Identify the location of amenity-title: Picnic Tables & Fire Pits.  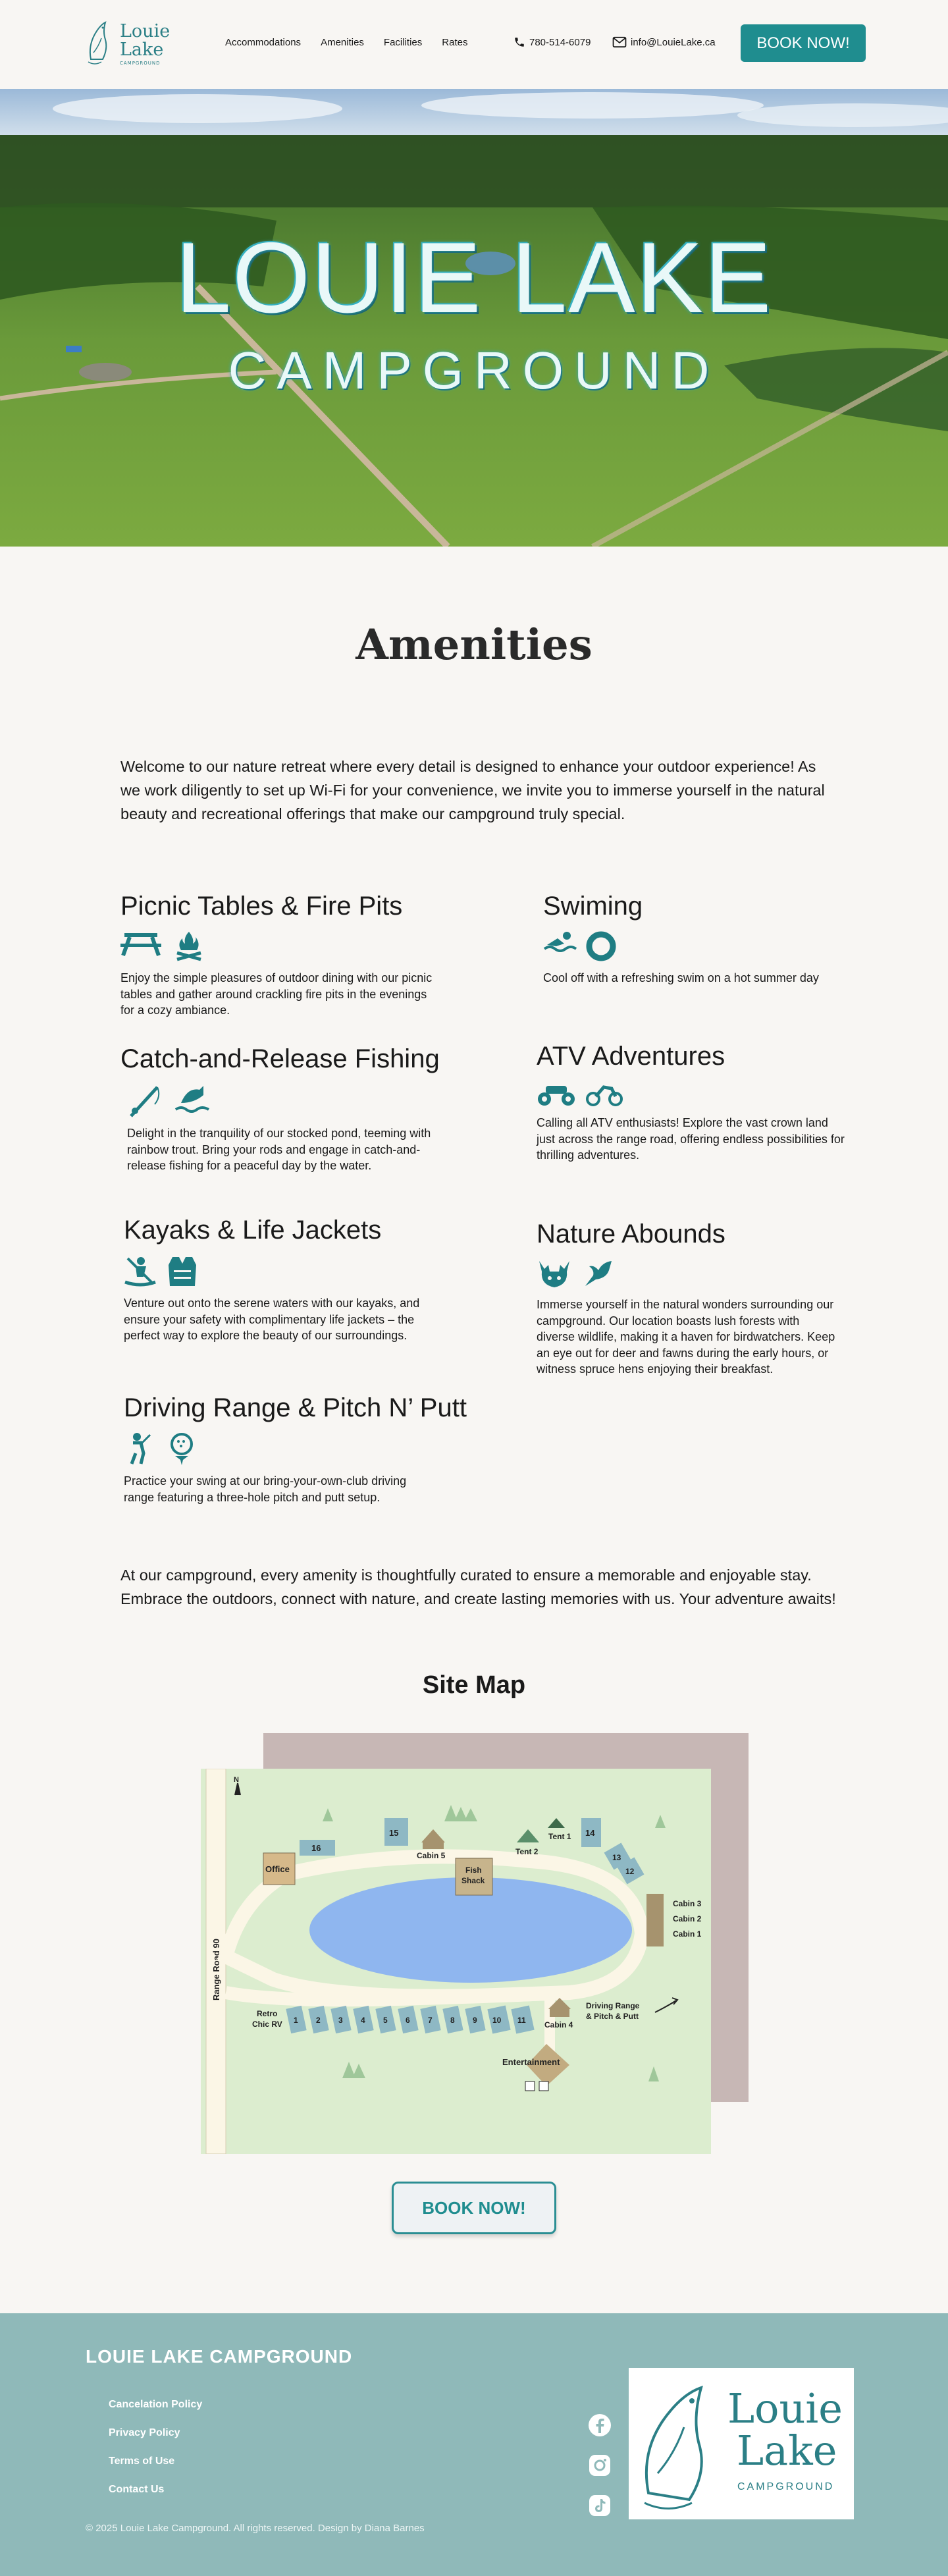
(261, 906).